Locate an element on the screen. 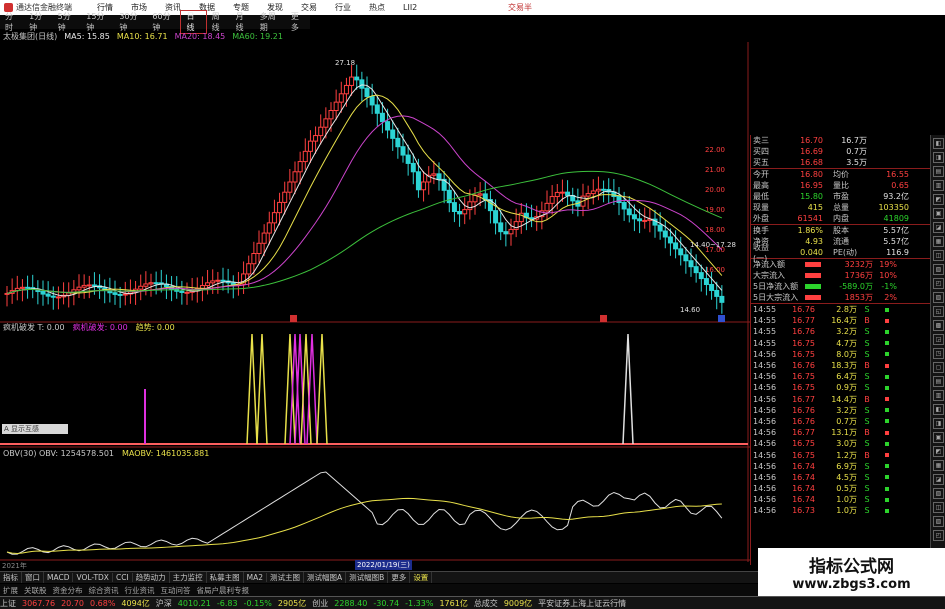  toolbar-icon: ▢ is located at coordinates (938, 367).